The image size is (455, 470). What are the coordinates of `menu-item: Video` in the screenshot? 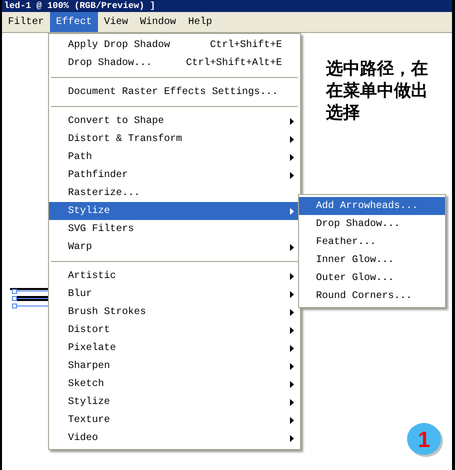 It's located at (174, 438).